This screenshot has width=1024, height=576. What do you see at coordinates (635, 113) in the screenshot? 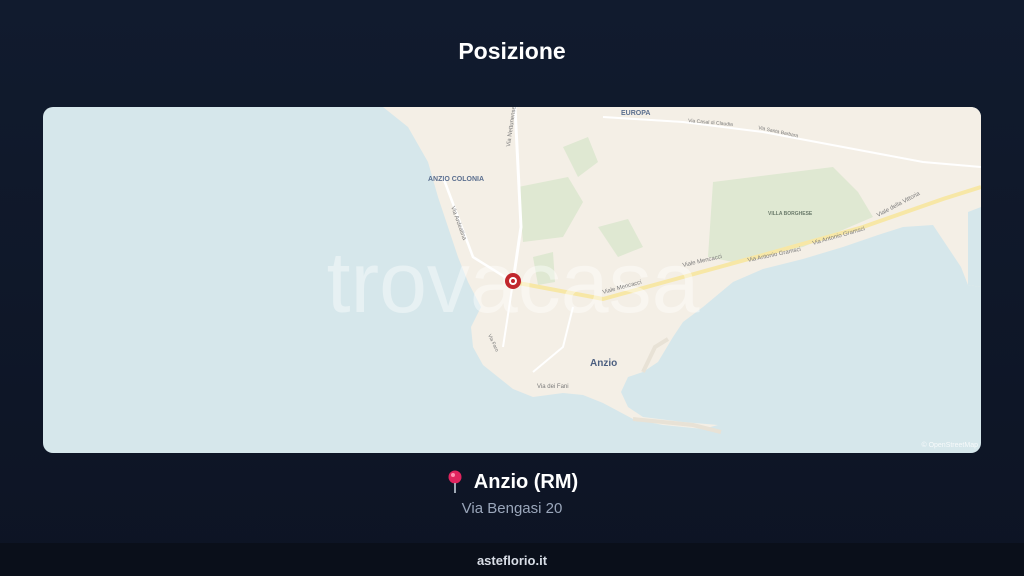
I see `map-label-europa: EUROPA` at bounding box center [635, 113].